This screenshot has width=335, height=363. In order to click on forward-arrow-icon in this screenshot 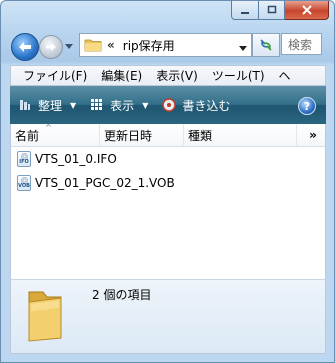, I will do `click(51, 47)`.